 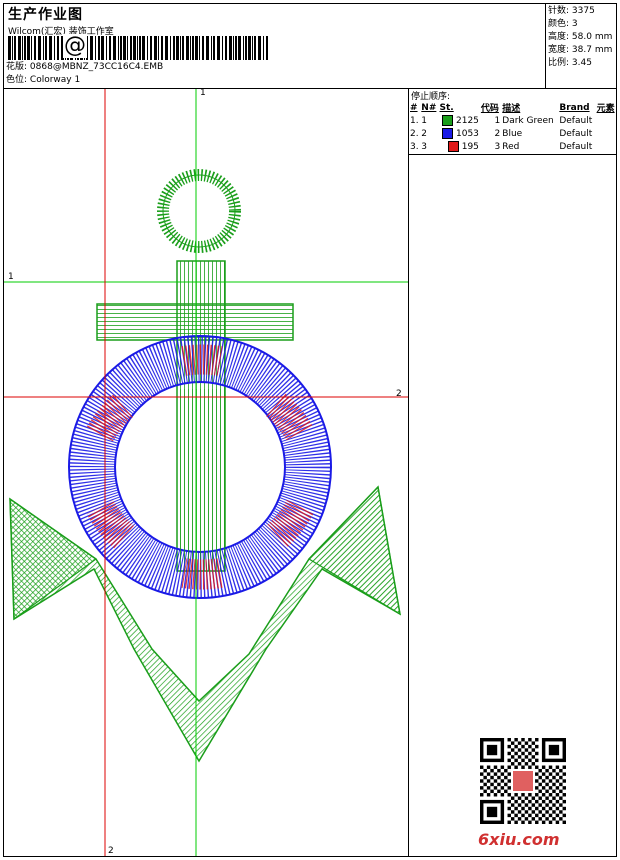 What do you see at coordinates (17, 67) in the screenshot?
I see `design-file-label: 花版:` at bounding box center [17, 67].